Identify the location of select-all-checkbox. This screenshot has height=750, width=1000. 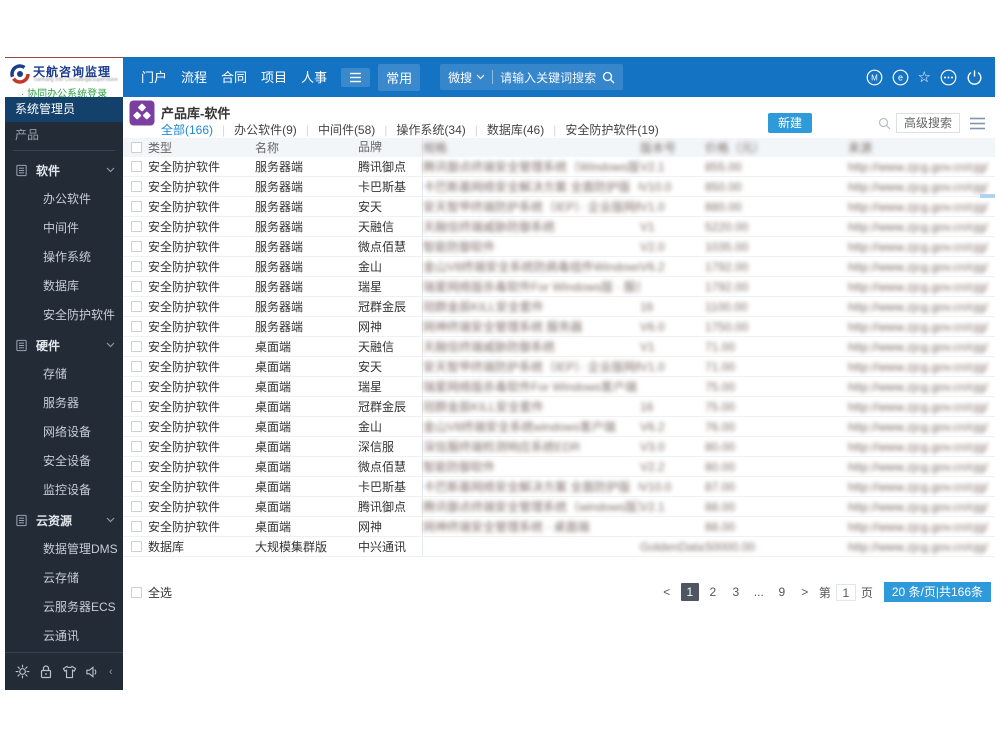
(136, 592).